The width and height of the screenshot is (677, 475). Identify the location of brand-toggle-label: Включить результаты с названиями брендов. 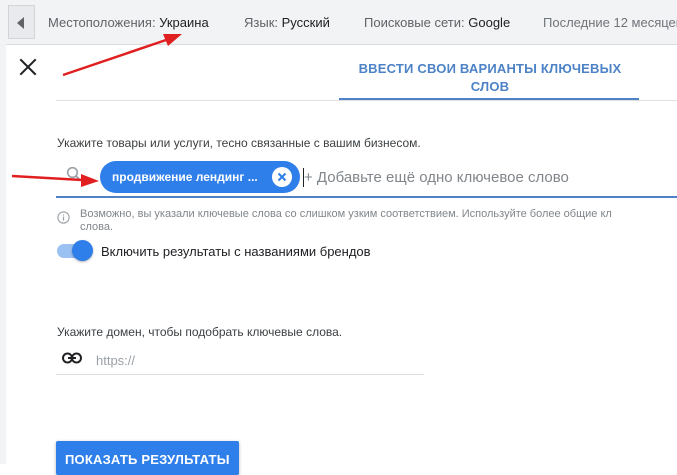
(236, 251).